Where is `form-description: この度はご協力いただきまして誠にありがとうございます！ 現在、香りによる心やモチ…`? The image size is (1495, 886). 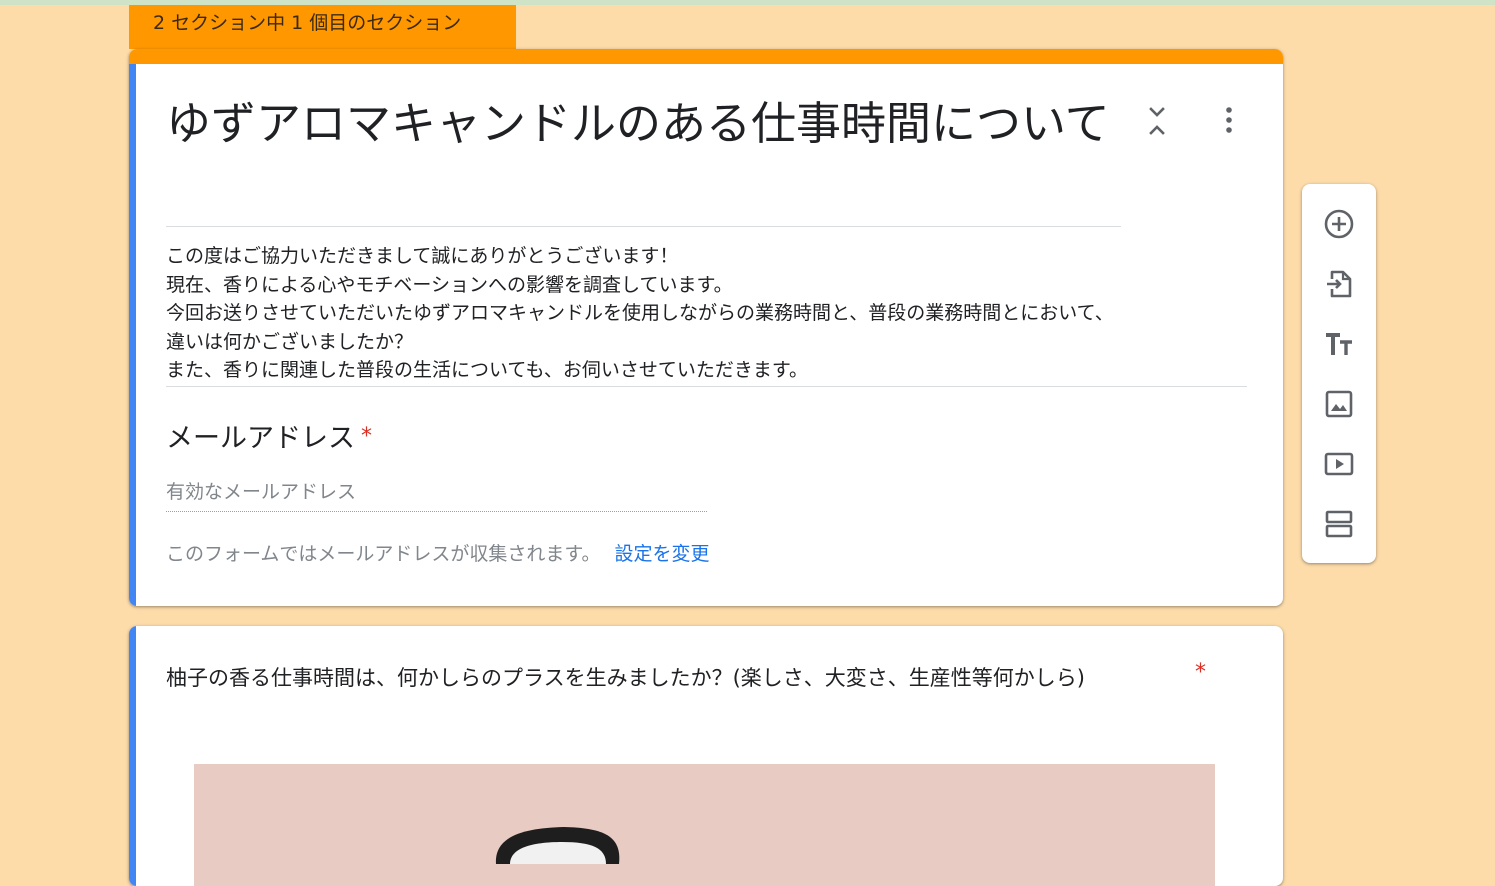 form-description: この度はご協力いただきまして誠にありがとうございます！ 現在、香りによる心やモチ… is located at coordinates (706, 313).